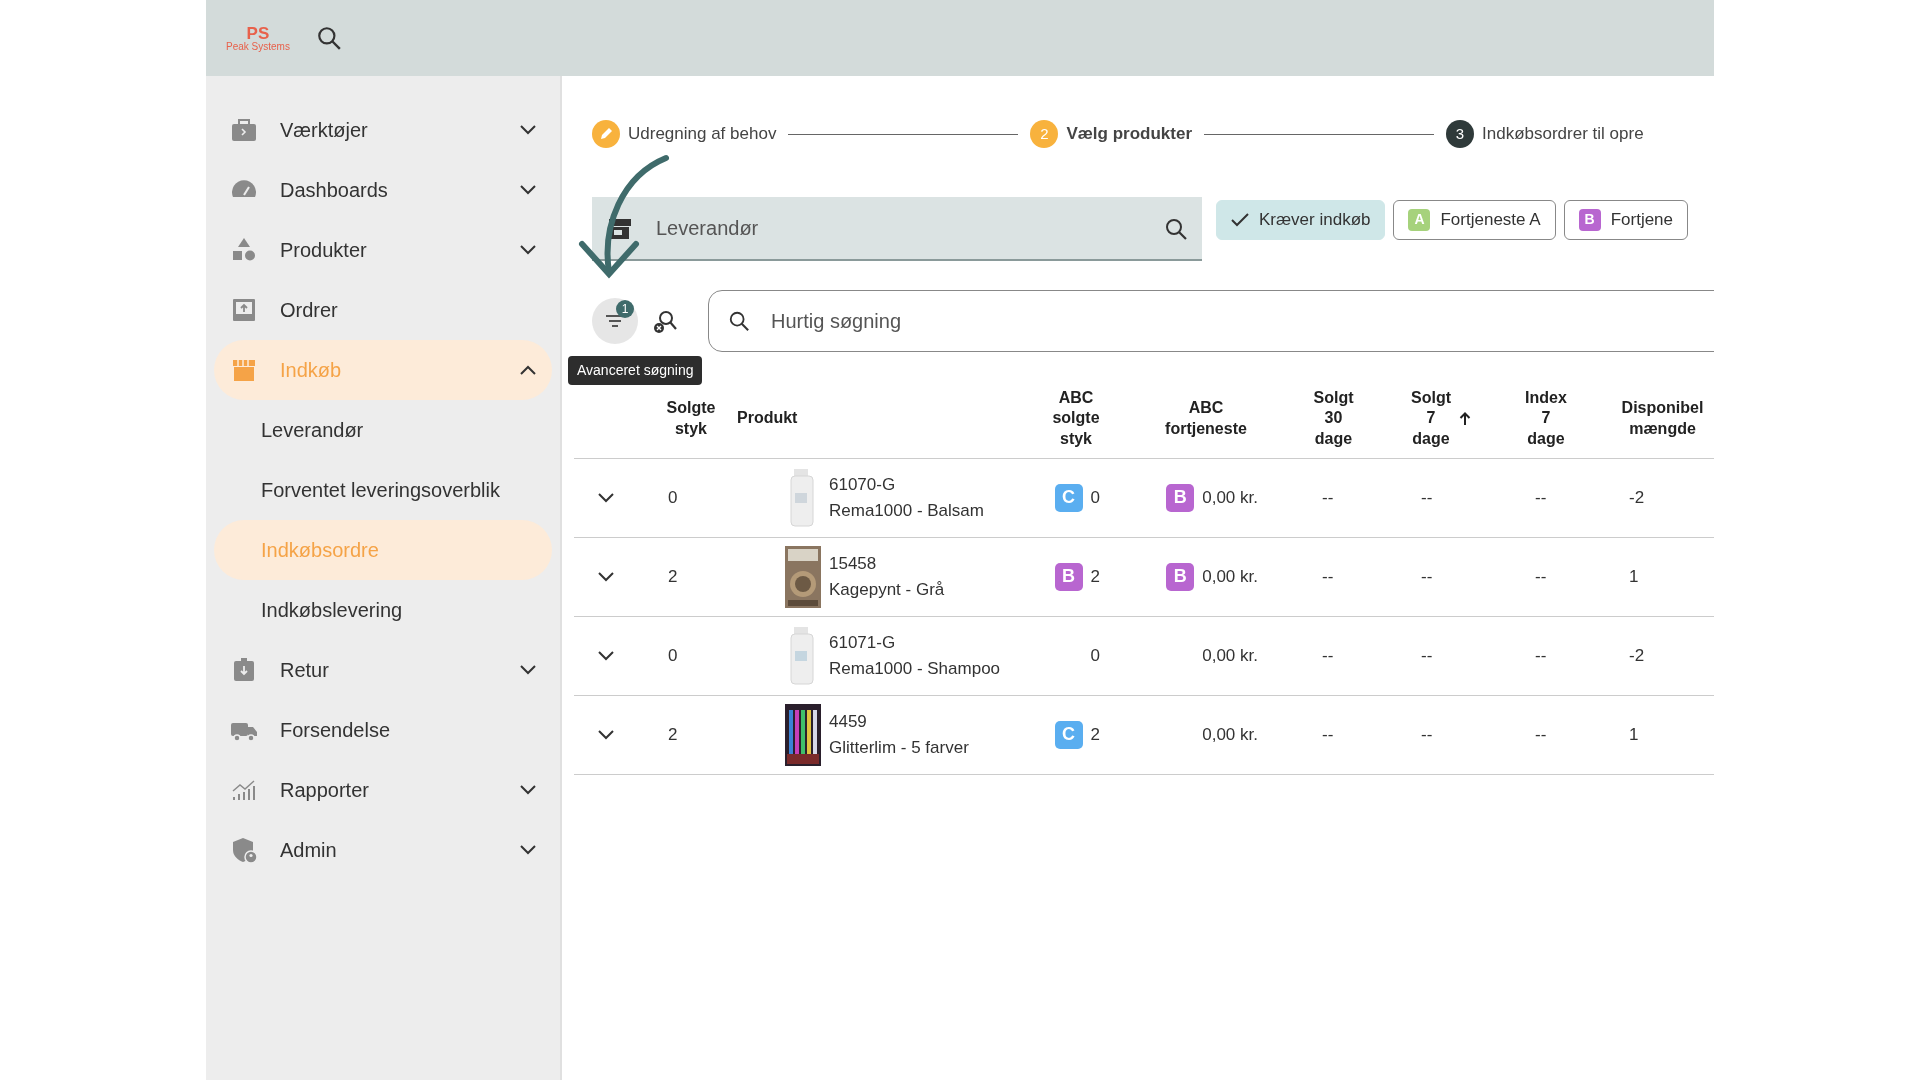 Image resolution: width=1920 pixels, height=1080 pixels. I want to click on sidebar-item: Produkter, so click(383, 250).